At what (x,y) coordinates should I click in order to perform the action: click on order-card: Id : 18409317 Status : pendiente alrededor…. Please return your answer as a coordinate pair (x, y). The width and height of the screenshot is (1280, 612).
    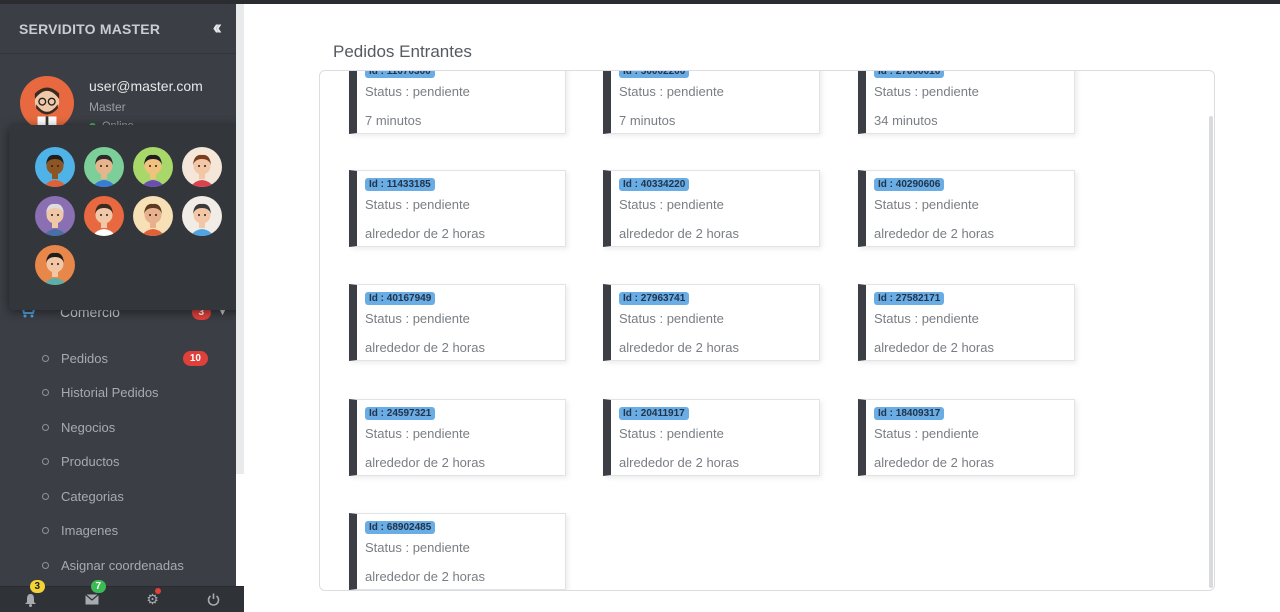
    Looking at the image, I should click on (966, 437).